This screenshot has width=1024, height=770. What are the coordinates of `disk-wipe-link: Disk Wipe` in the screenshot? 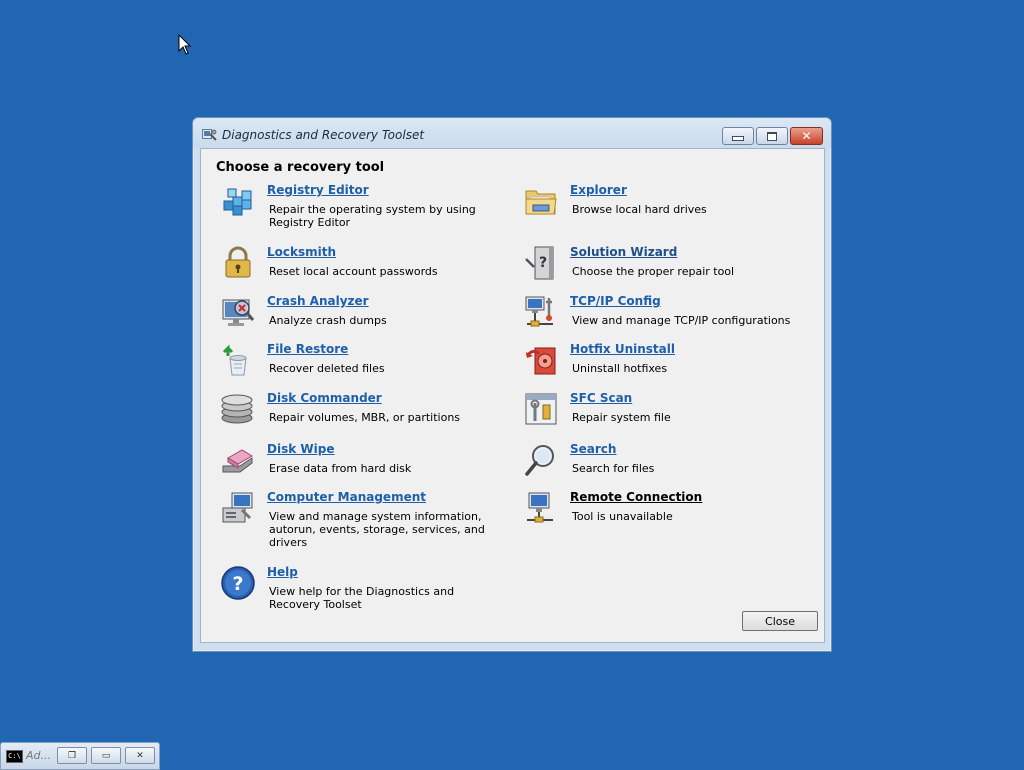 It's located at (300, 449).